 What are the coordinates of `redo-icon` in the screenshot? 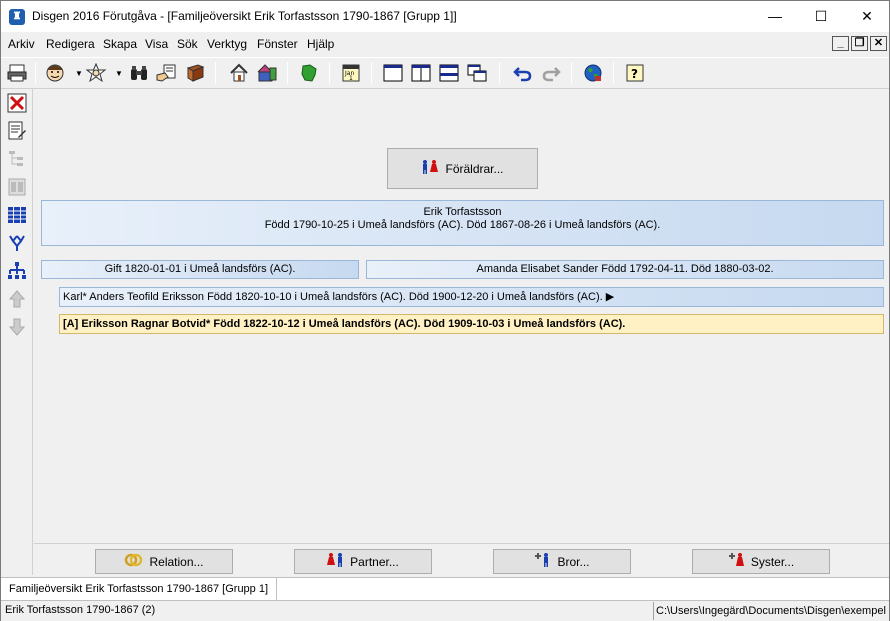 It's located at (551, 73).